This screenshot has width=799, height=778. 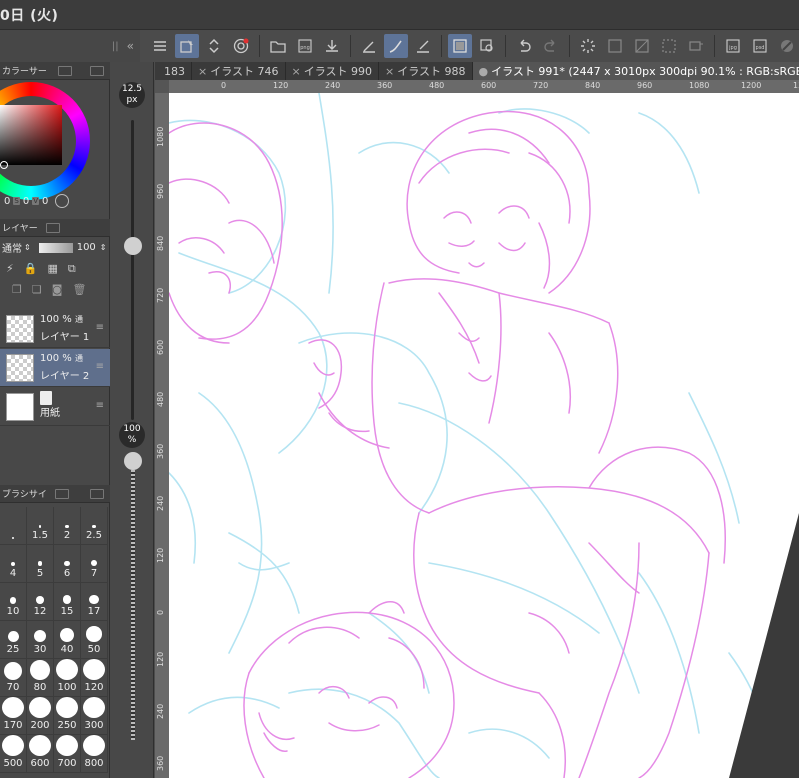 What do you see at coordinates (40, 640) in the screenshot?
I see `brush-size-preset: 30` at bounding box center [40, 640].